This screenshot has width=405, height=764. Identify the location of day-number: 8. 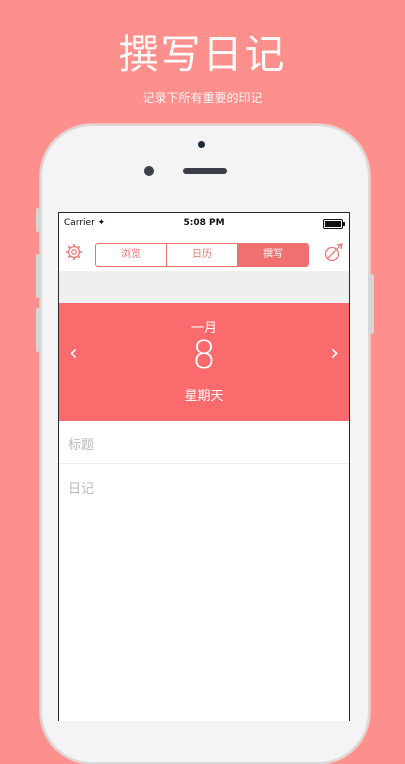
(204, 355).